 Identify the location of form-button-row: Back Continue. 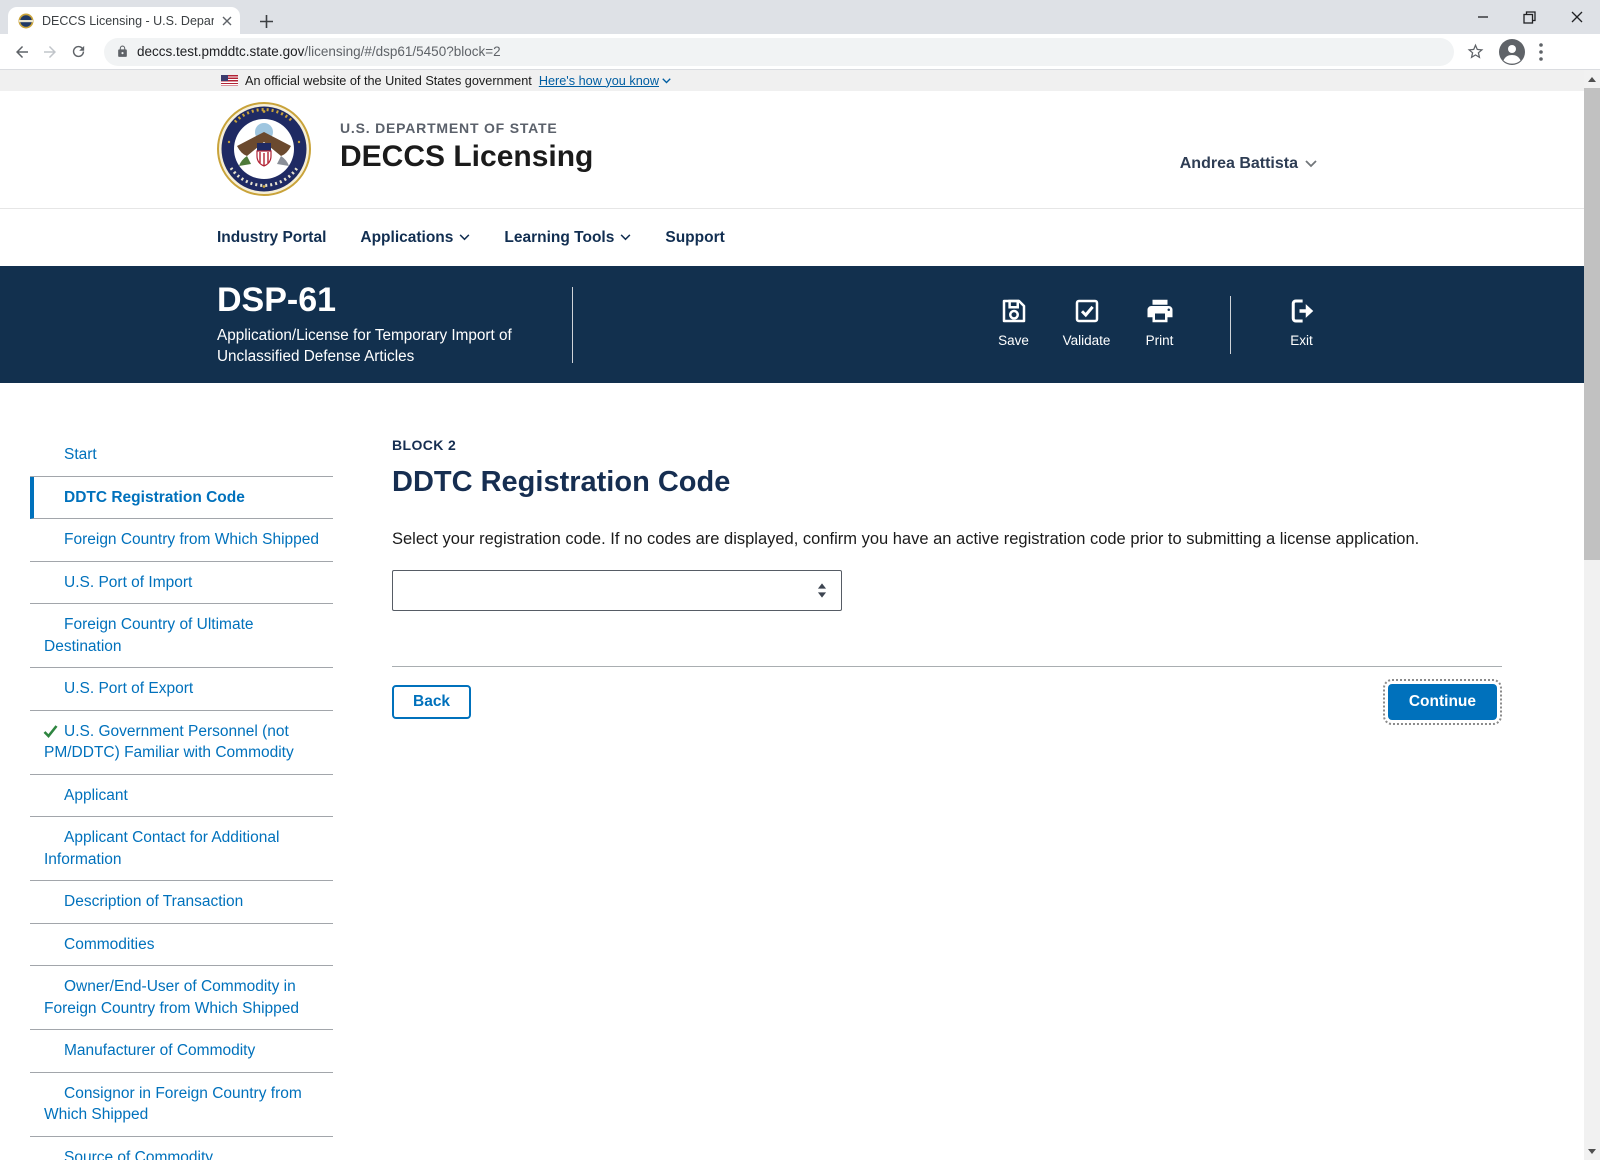
(947, 702).